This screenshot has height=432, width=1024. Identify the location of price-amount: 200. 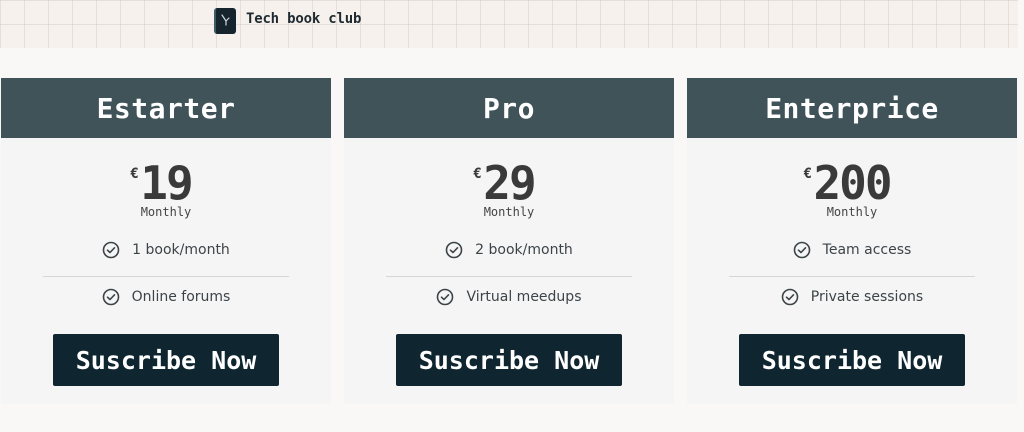
(852, 183).